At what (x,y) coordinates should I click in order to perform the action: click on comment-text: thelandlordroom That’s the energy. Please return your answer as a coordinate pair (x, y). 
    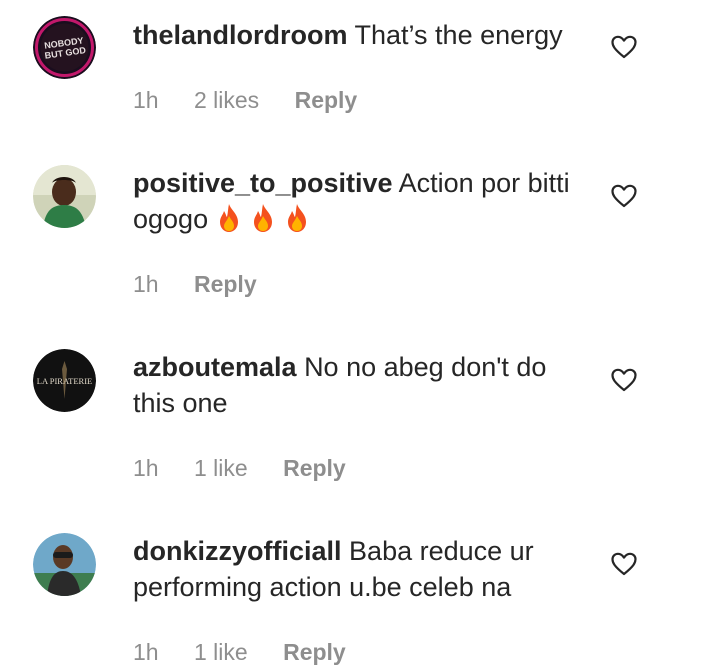
    Looking at the image, I should click on (360, 35).